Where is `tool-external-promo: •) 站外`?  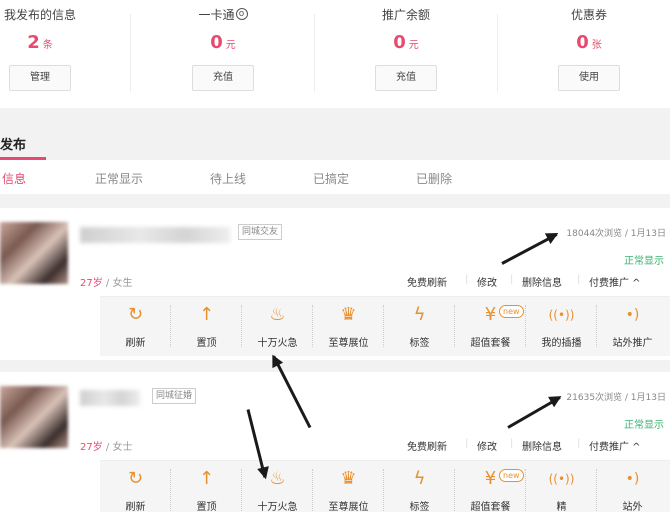 tool-external-promo: •) 站外 is located at coordinates (632, 486).